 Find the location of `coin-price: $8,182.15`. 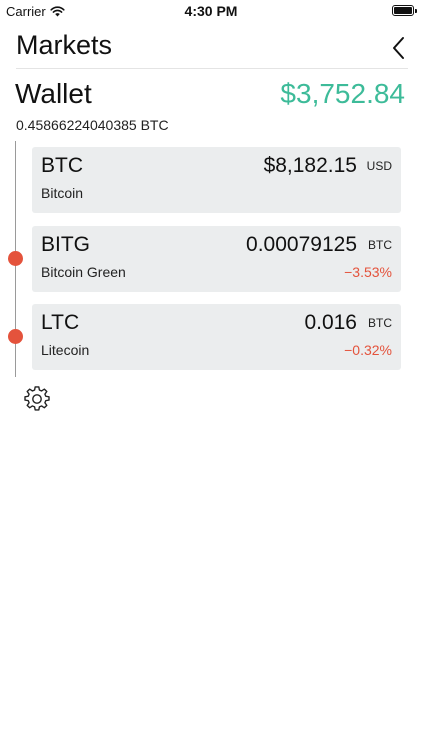

coin-price: $8,182.15 is located at coordinates (310, 165).